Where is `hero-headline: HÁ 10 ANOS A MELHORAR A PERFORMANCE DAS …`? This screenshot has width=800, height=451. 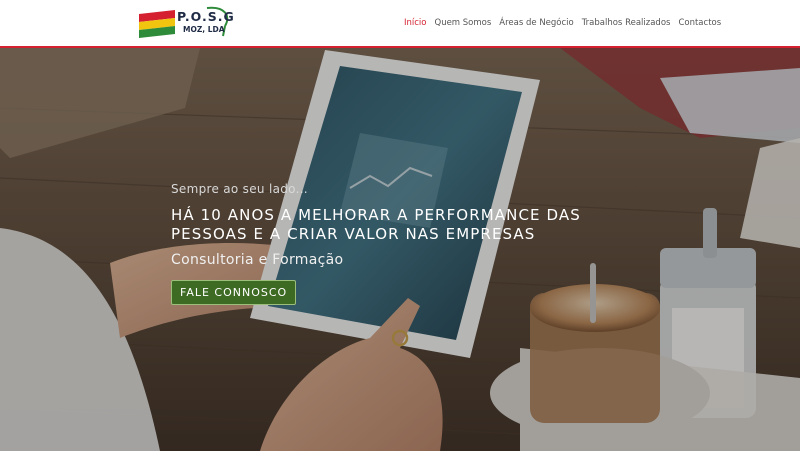
hero-headline: HÁ 10 ANOS A MELHORAR A PERFORMANCE DAS … is located at coordinates (391, 225).